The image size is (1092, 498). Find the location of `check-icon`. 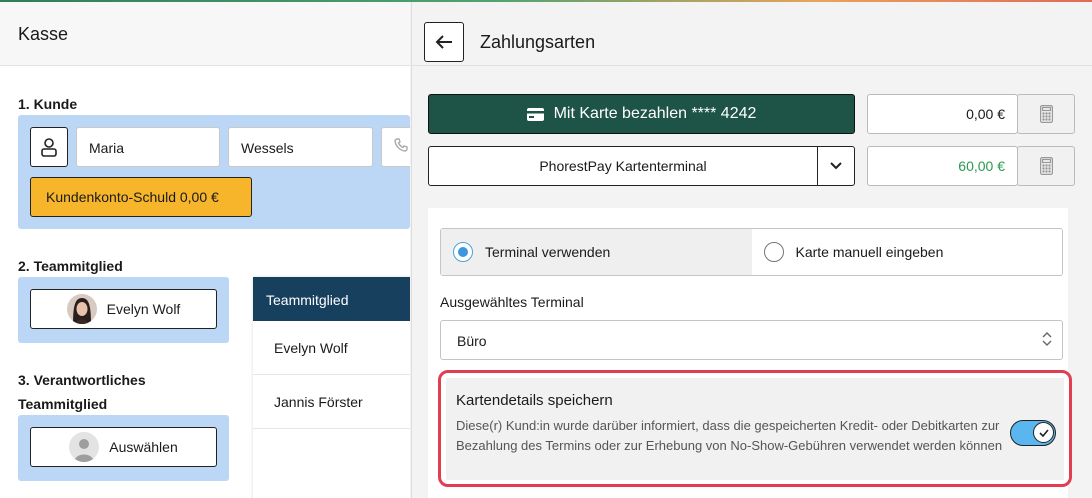

check-icon is located at coordinates (1043, 432).